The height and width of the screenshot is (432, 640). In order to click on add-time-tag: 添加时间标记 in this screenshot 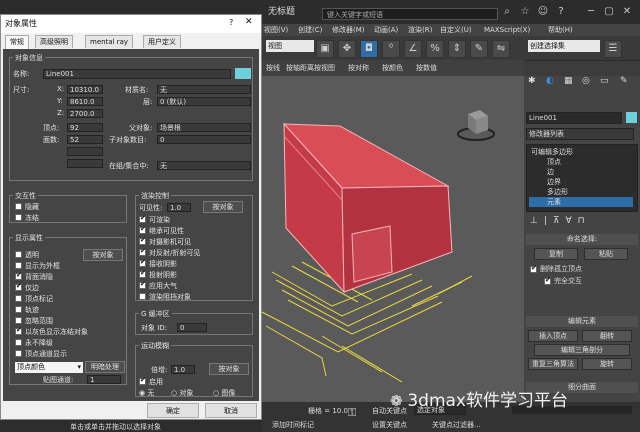, I will do `click(293, 425)`.